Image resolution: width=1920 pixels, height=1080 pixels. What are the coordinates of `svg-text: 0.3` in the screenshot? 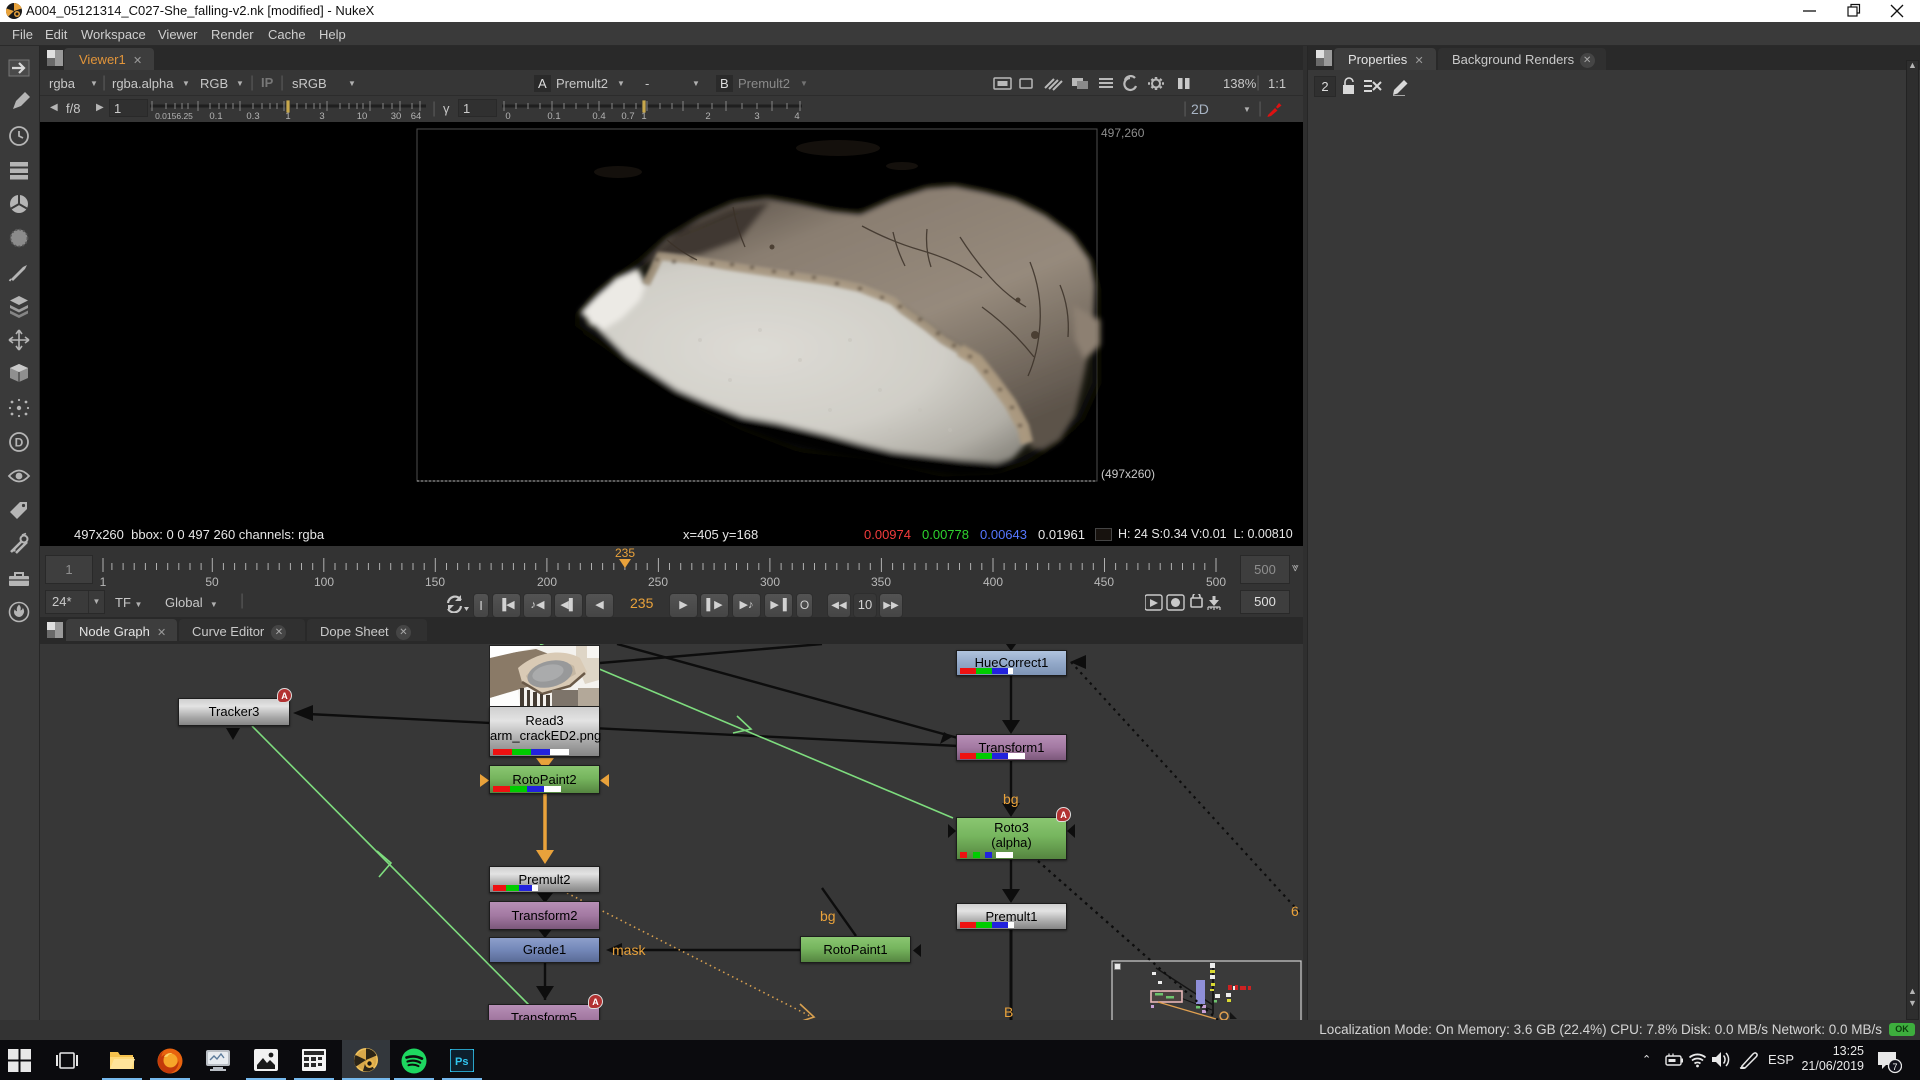 It's located at (252, 115).